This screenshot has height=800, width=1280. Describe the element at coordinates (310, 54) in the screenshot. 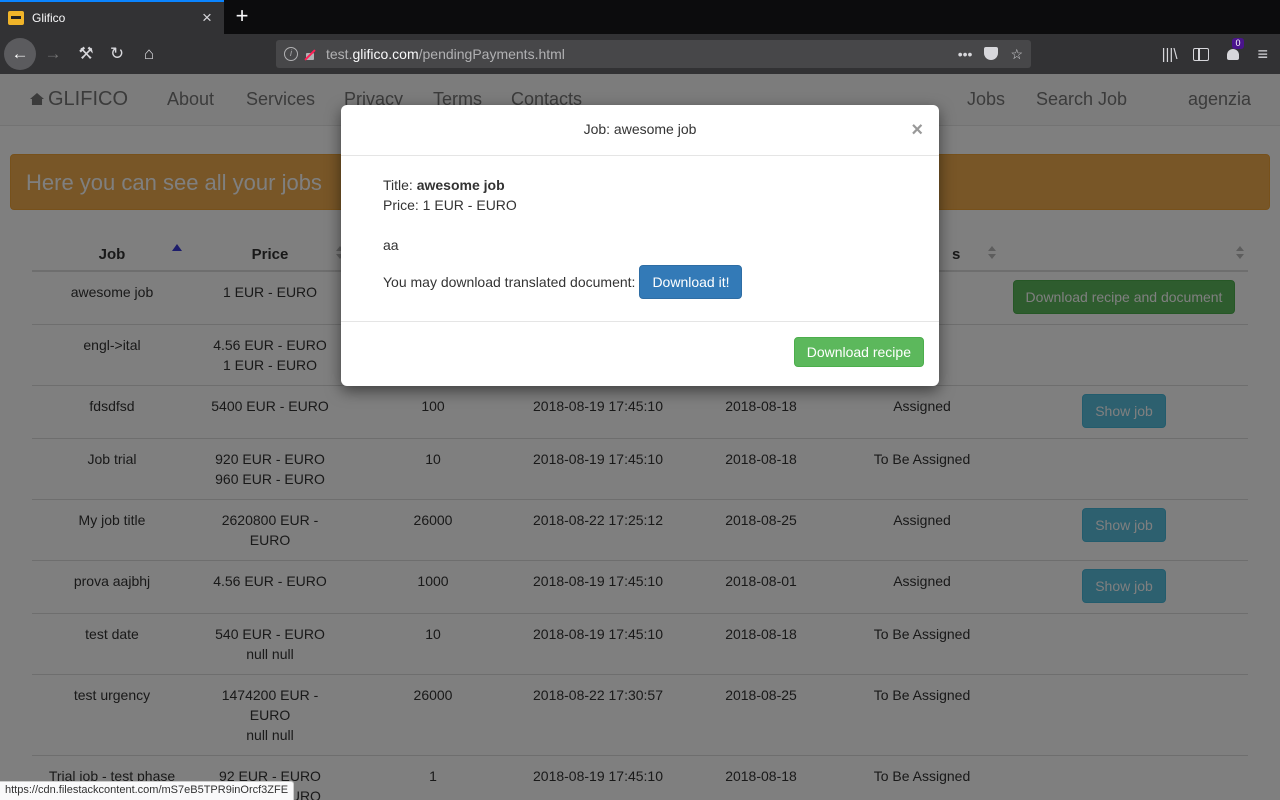

I see `insecure-lock-icon` at that location.